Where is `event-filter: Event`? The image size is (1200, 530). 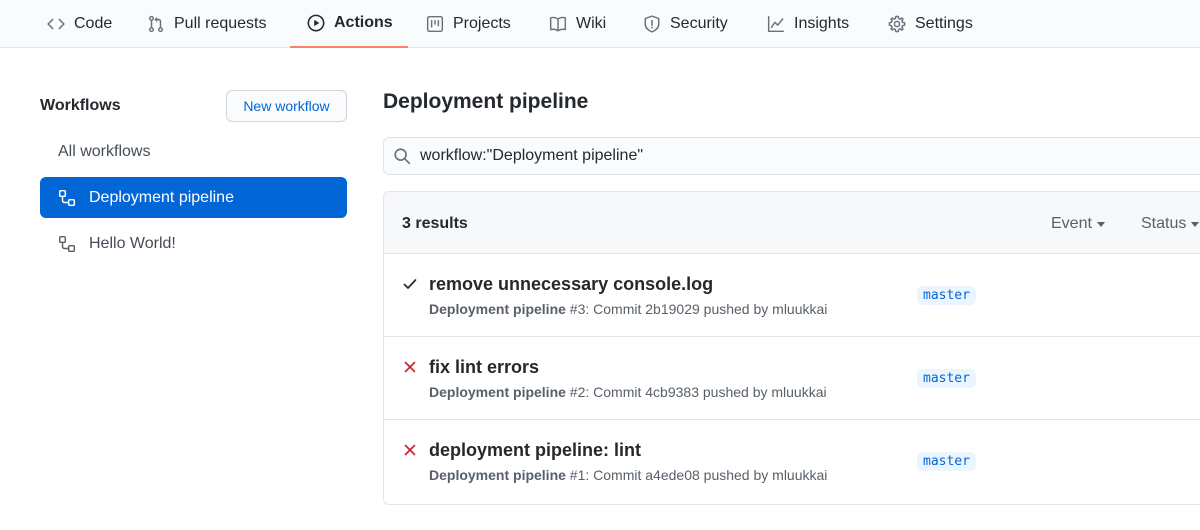 event-filter: Event is located at coordinates (1078, 224).